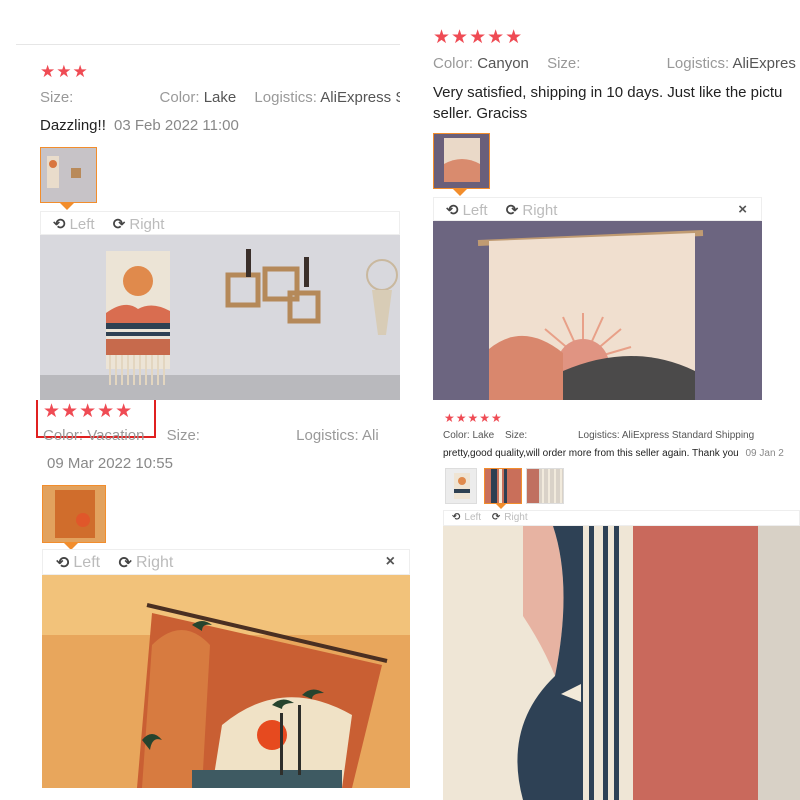 The height and width of the screenshot is (800, 800). Describe the element at coordinates (614, 63) in the screenshot. I see `review-meta: Color: Canyon Size: Logistics: AliExpres` at that location.